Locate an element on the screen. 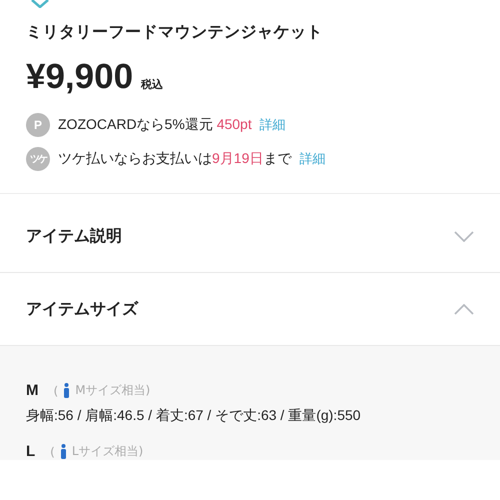 This screenshot has width=500, height=500. points-icon: P is located at coordinates (38, 125).